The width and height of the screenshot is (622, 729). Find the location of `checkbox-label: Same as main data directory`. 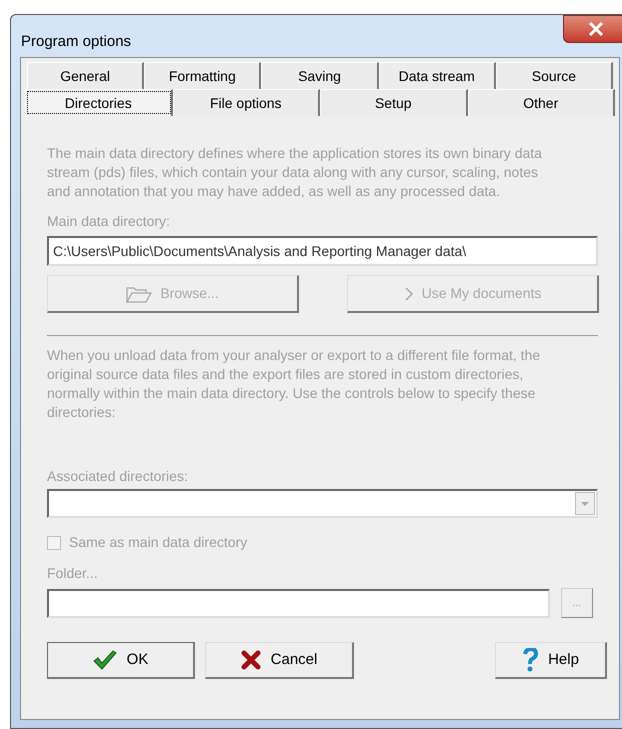

checkbox-label: Same as main data directory is located at coordinates (158, 542).